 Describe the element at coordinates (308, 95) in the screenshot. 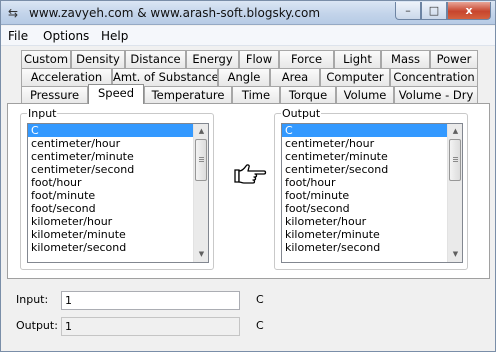

I see `tab-torque: Torque` at that location.